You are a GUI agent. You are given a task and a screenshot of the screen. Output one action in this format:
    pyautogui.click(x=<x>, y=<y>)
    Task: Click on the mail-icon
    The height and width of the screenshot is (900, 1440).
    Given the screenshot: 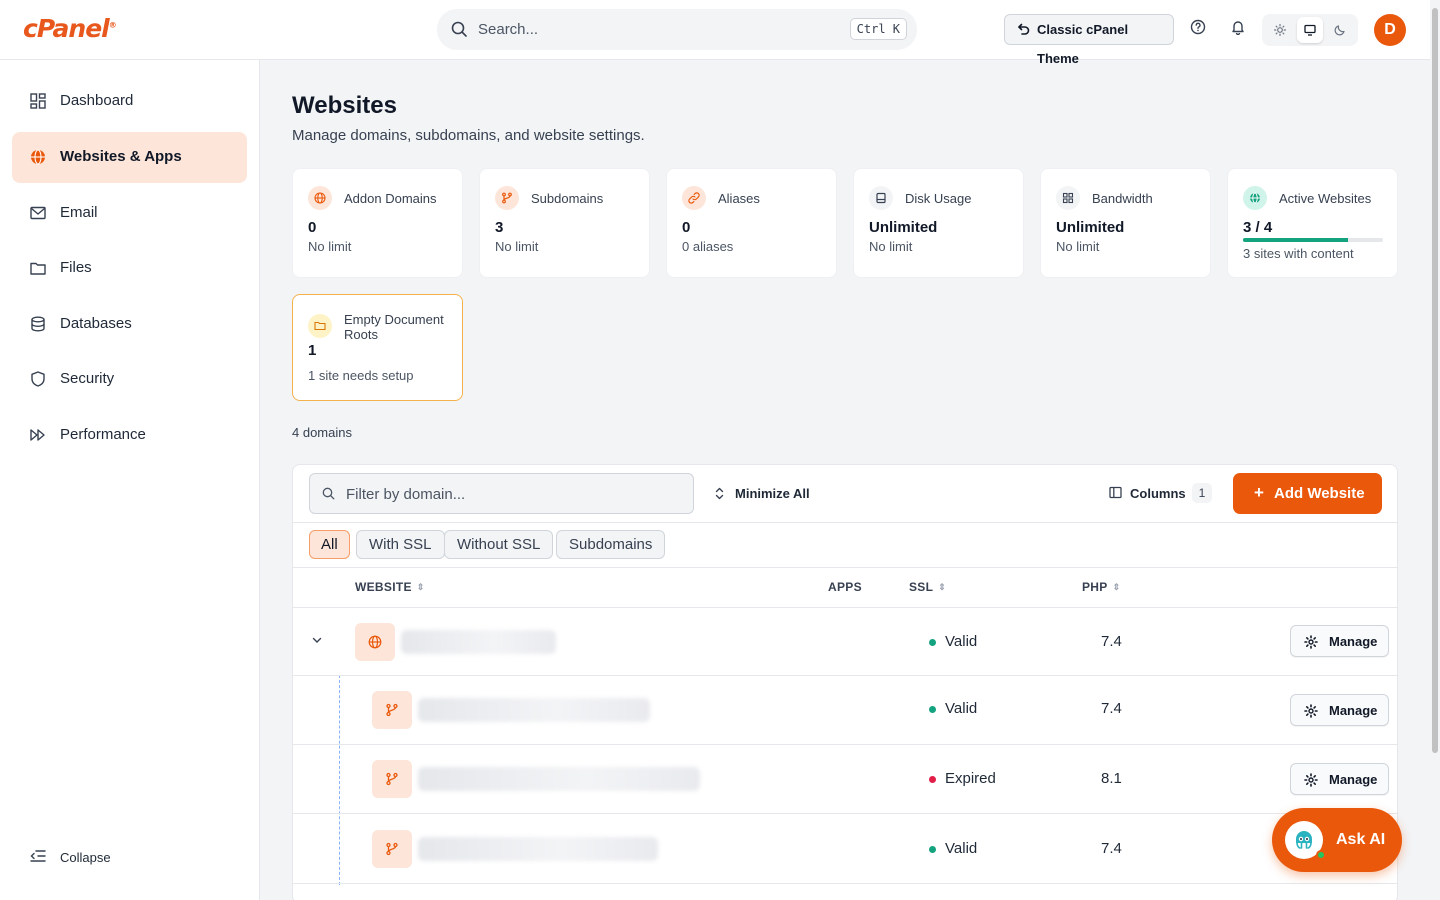 What is the action you would take?
    pyautogui.click(x=38, y=213)
    